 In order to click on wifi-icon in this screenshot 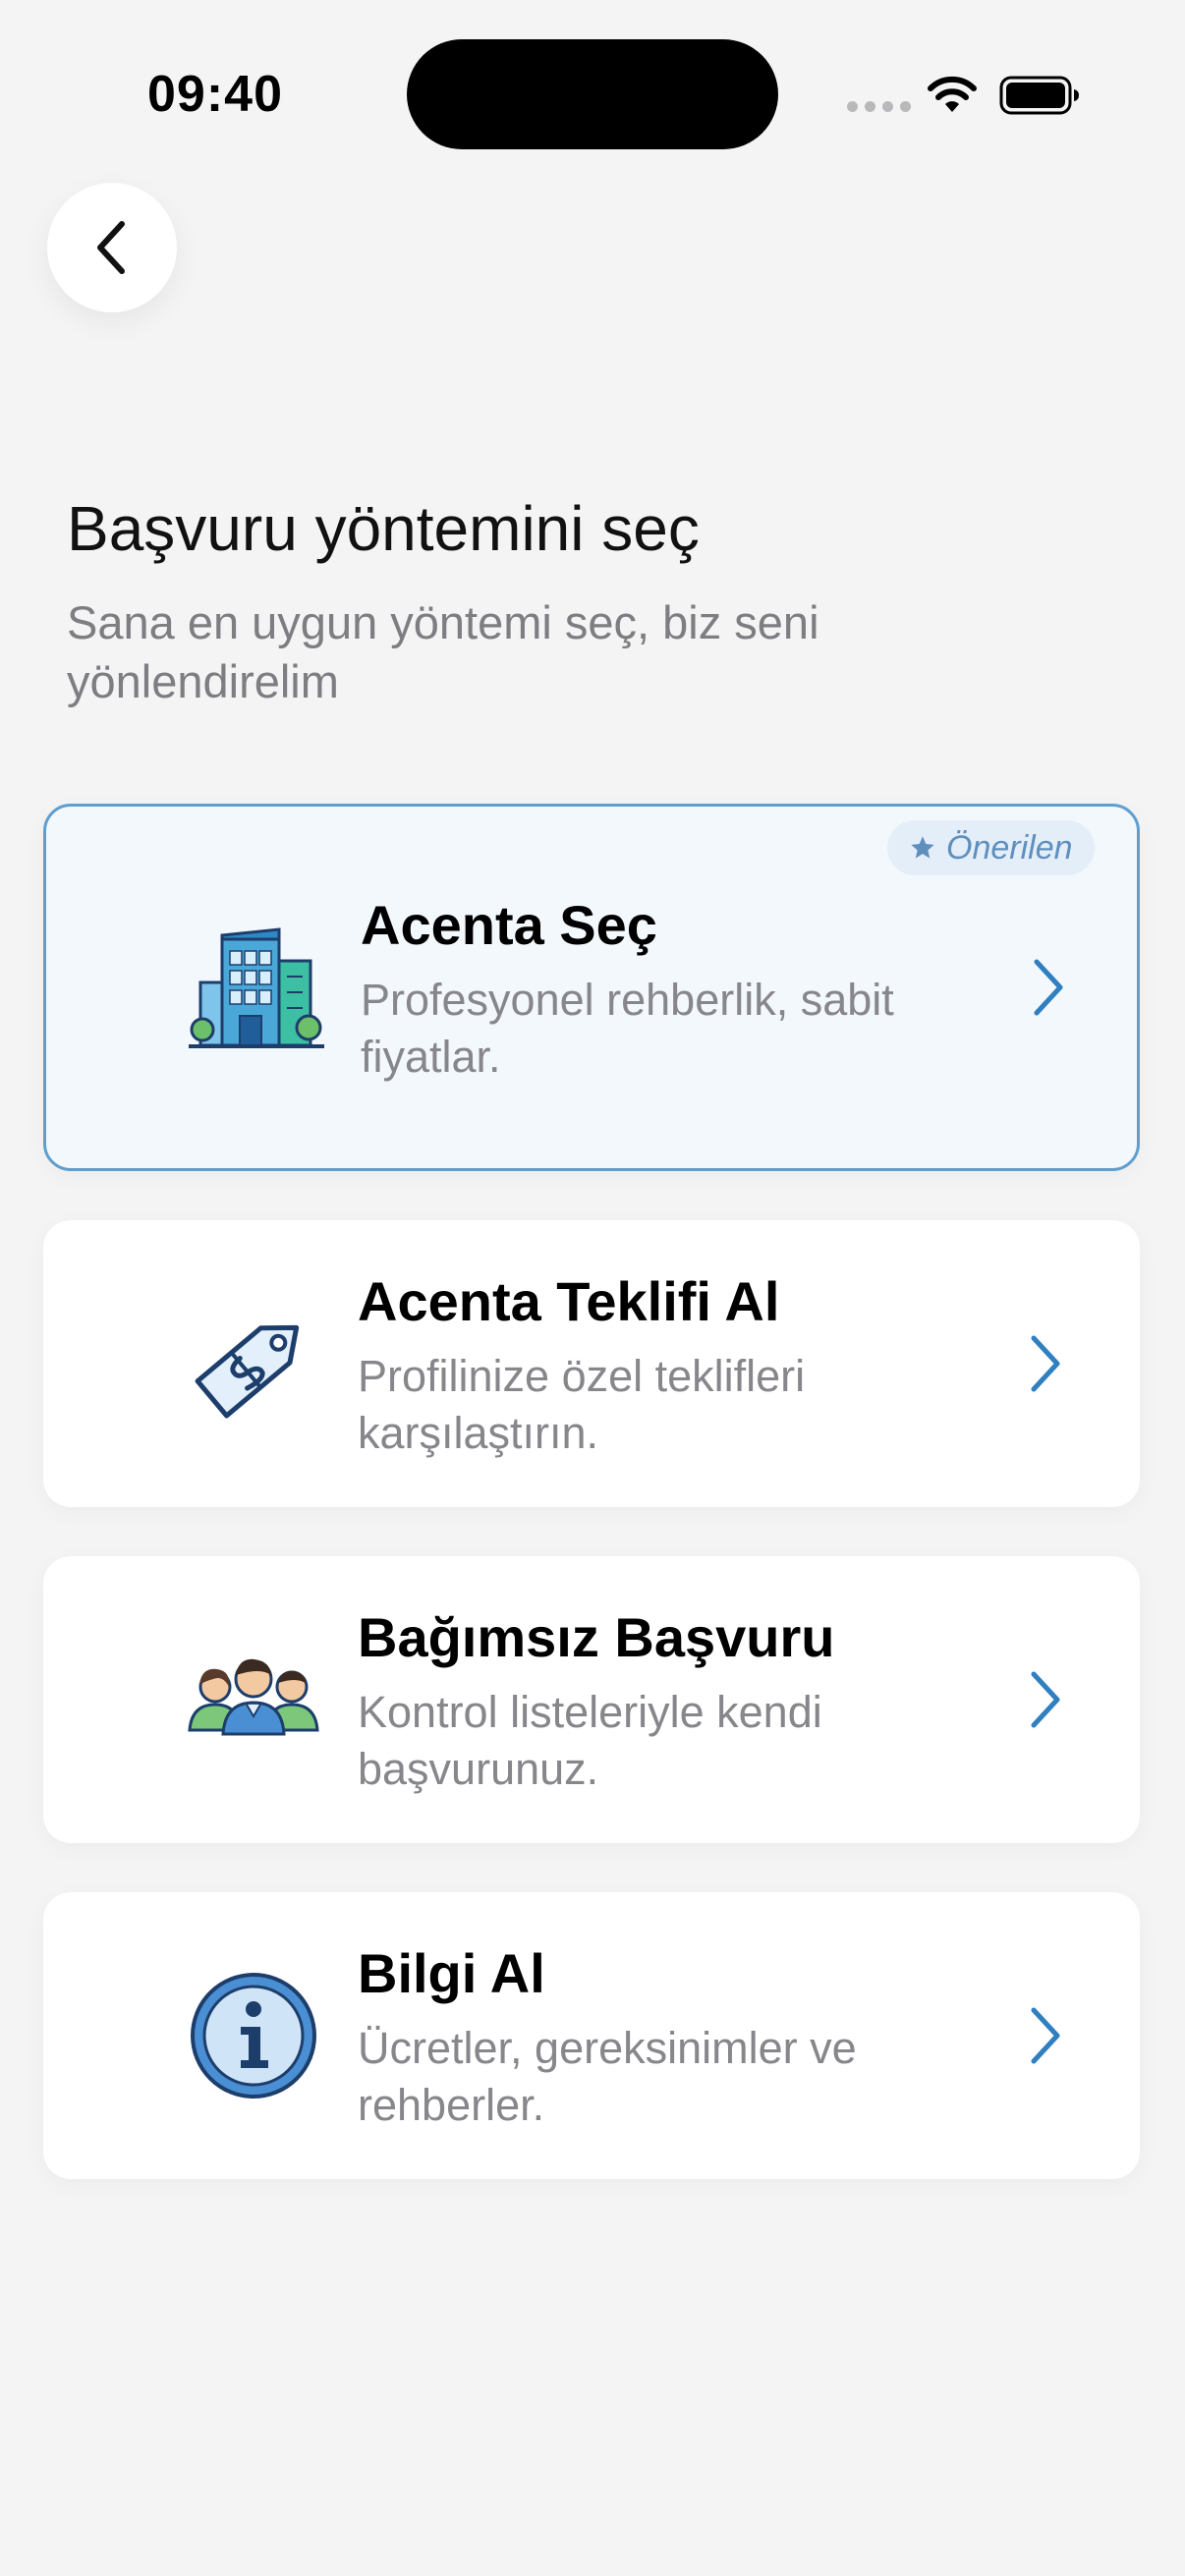, I will do `click(953, 94)`.